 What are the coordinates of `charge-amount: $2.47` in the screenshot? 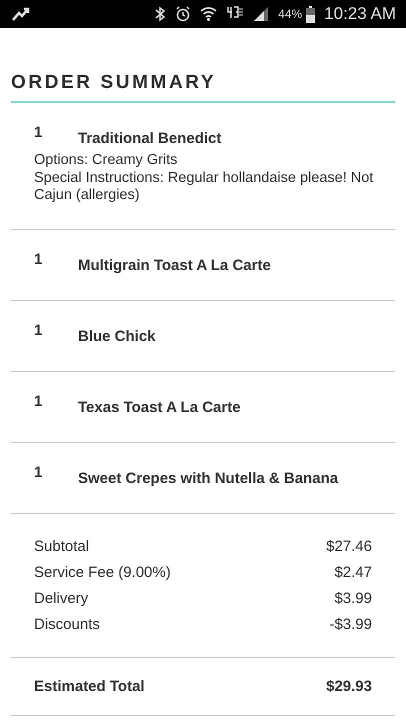 It's located at (353, 572).